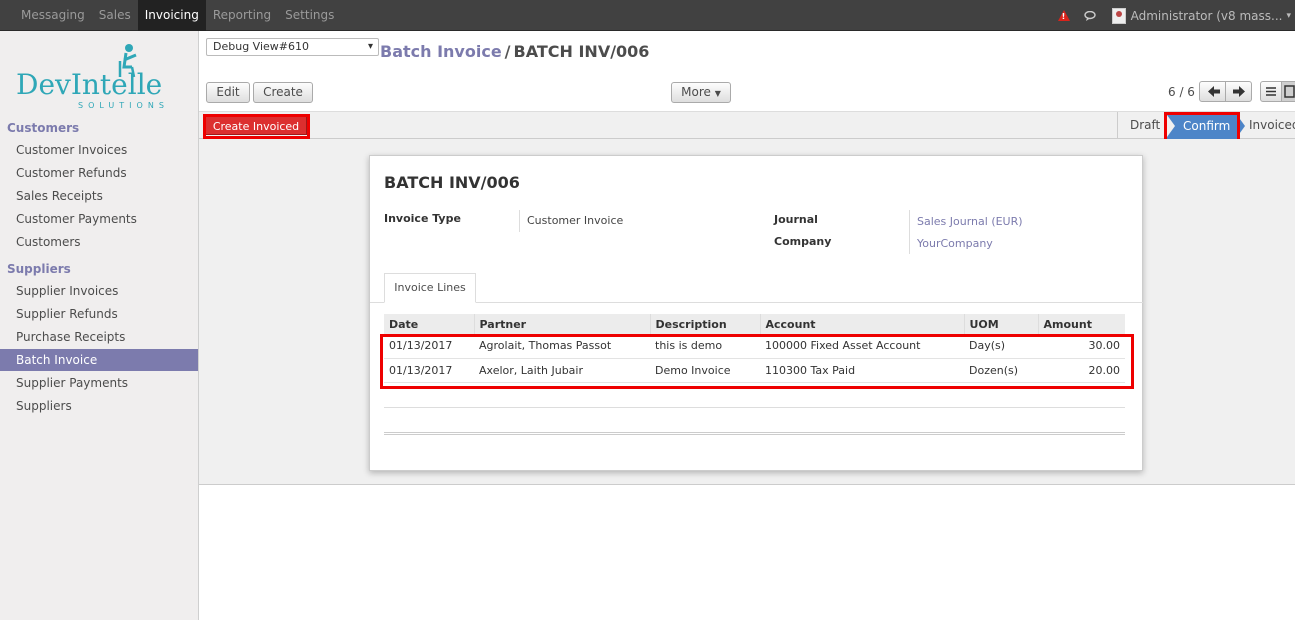 Image resolution: width=1295 pixels, height=620 pixels. What do you see at coordinates (422, 218) in the screenshot?
I see `invoice-type-label: Invoice Type` at bounding box center [422, 218].